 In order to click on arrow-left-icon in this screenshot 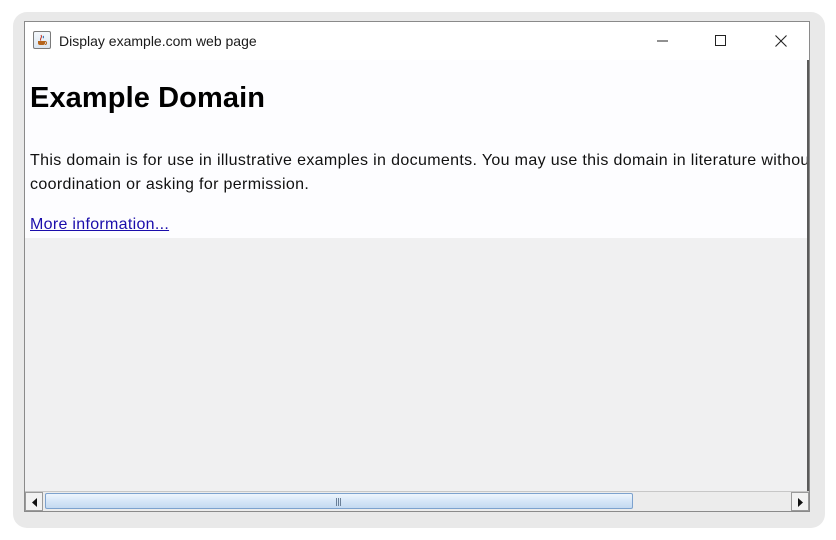, I will do `click(34, 502)`.